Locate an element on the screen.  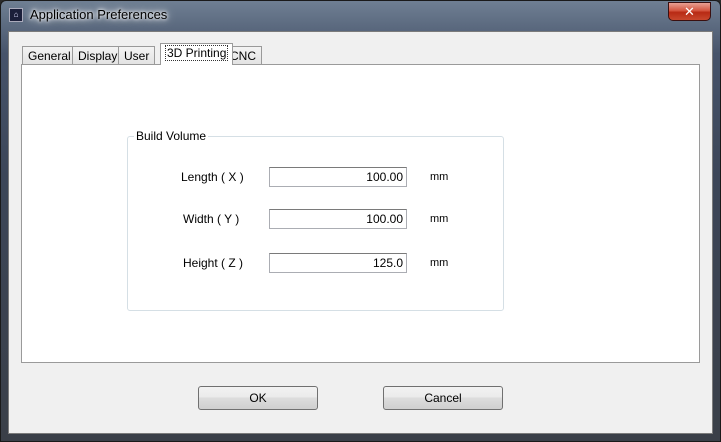
length-label: Length ( X ) is located at coordinates (212, 177).